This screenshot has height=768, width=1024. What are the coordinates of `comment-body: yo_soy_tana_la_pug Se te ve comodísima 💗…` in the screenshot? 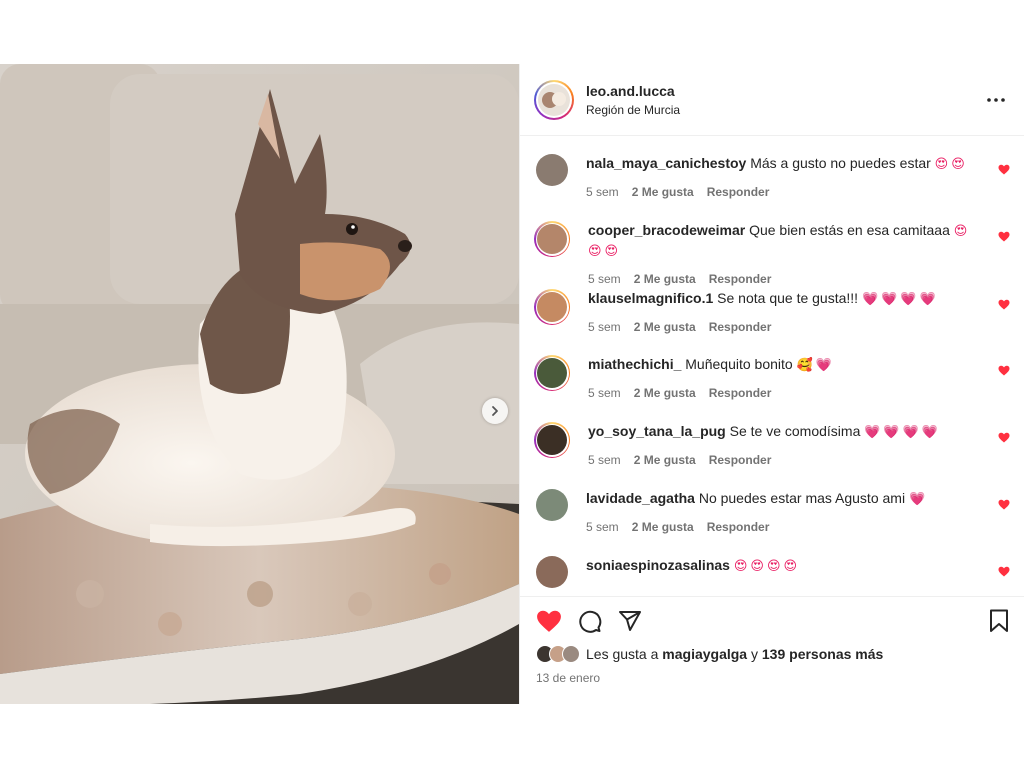 It's located at (780, 445).